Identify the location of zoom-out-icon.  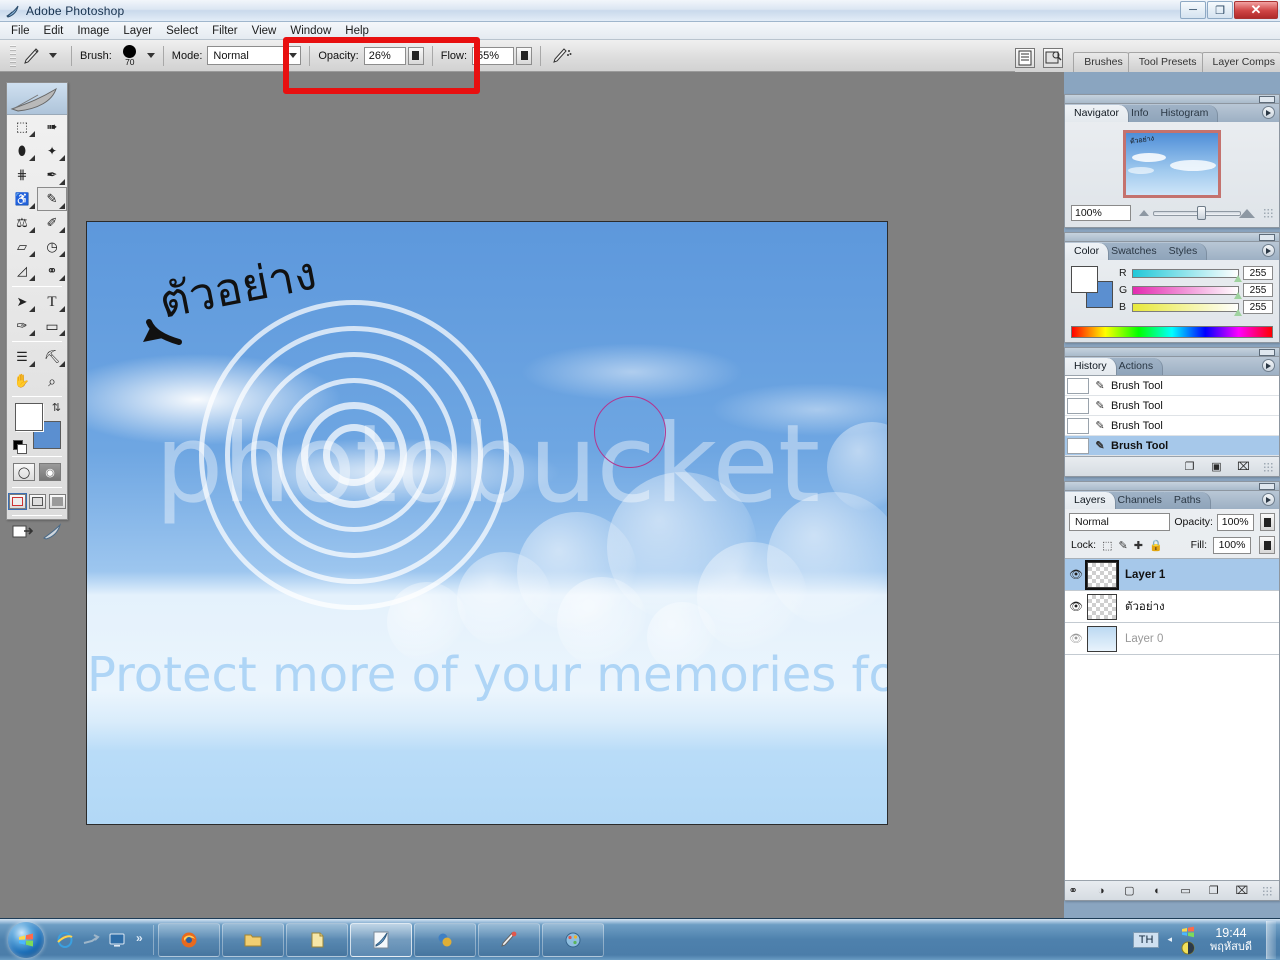
(1144, 213).